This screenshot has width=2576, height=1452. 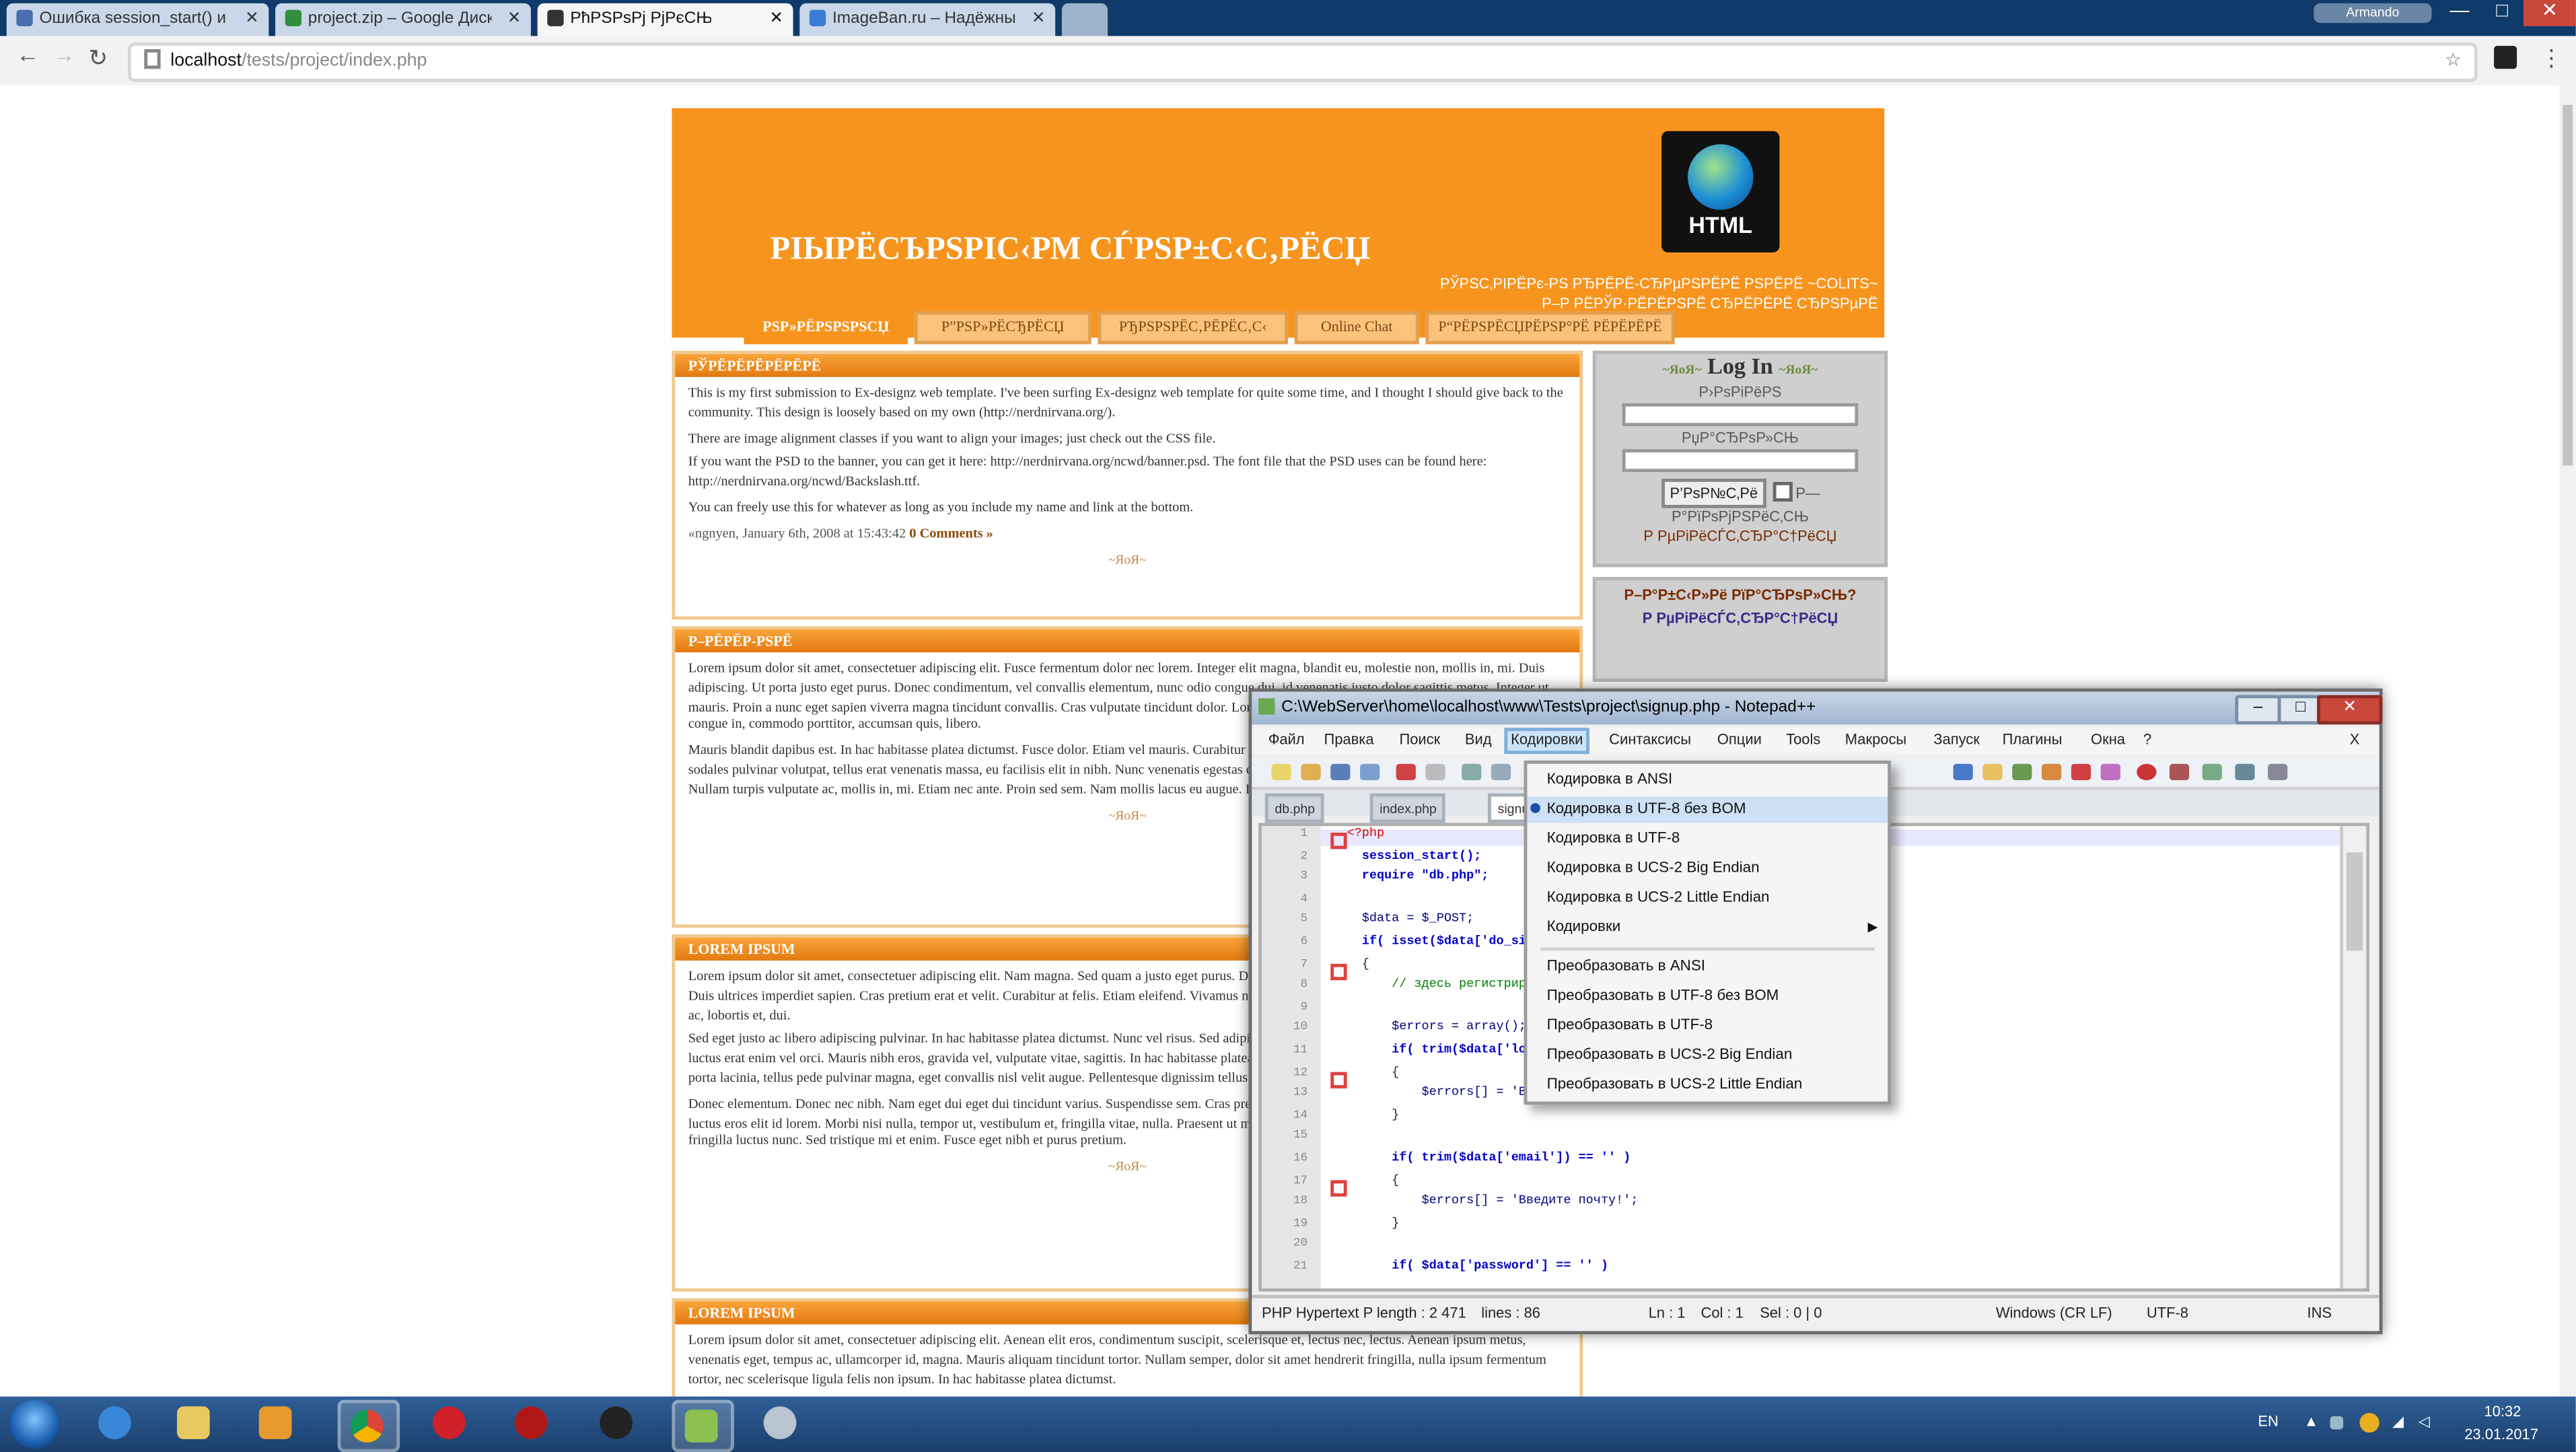 I want to click on menu-view: Вид, so click(x=1478, y=741).